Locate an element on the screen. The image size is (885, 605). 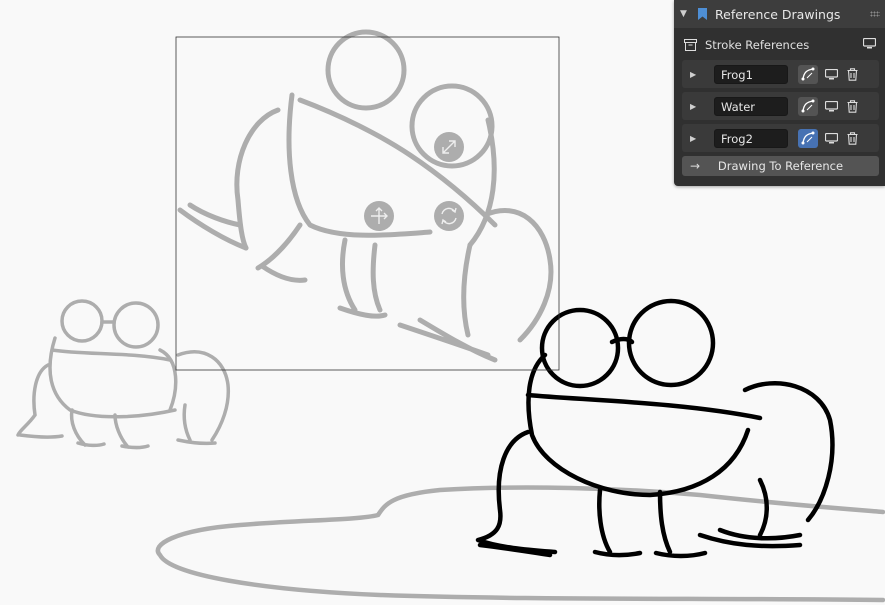
rotate-gizmo-button is located at coordinates (449, 216).